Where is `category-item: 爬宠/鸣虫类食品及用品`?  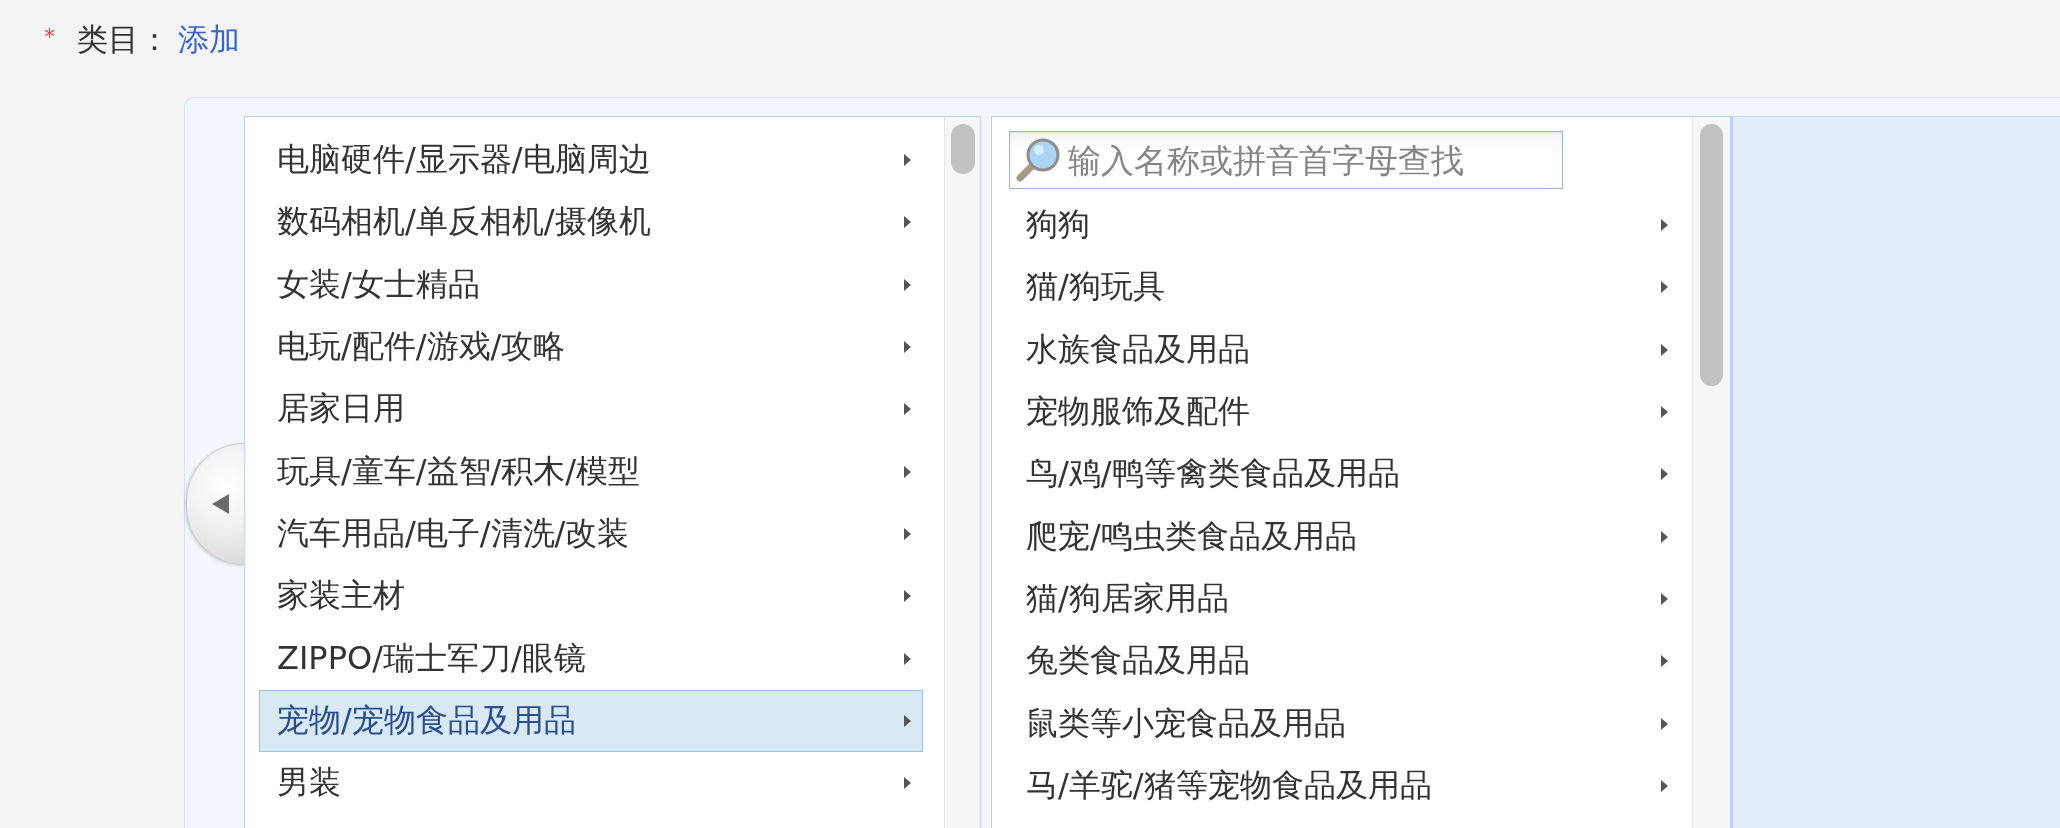
category-item: 爬宠/鸣虫类食品及用品 is located at coordinates (1343, 536).